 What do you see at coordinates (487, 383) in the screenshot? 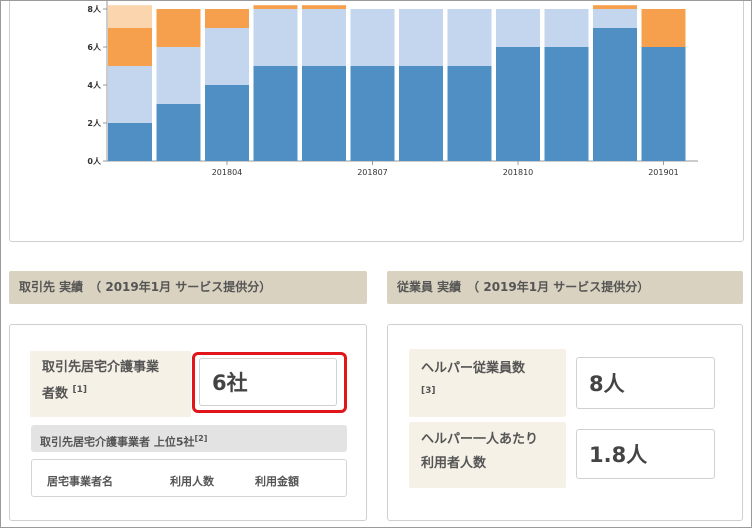
I see `helper-count-label: ヘルパー従業員数 [3]` at bounding box center [487, 383].